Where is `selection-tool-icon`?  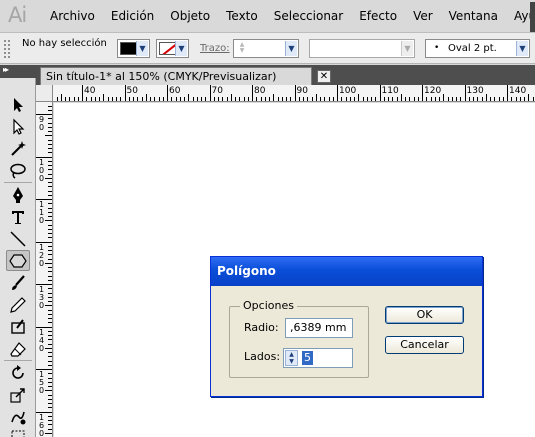 selection-tool-icon is located at coordinates (18, 104).